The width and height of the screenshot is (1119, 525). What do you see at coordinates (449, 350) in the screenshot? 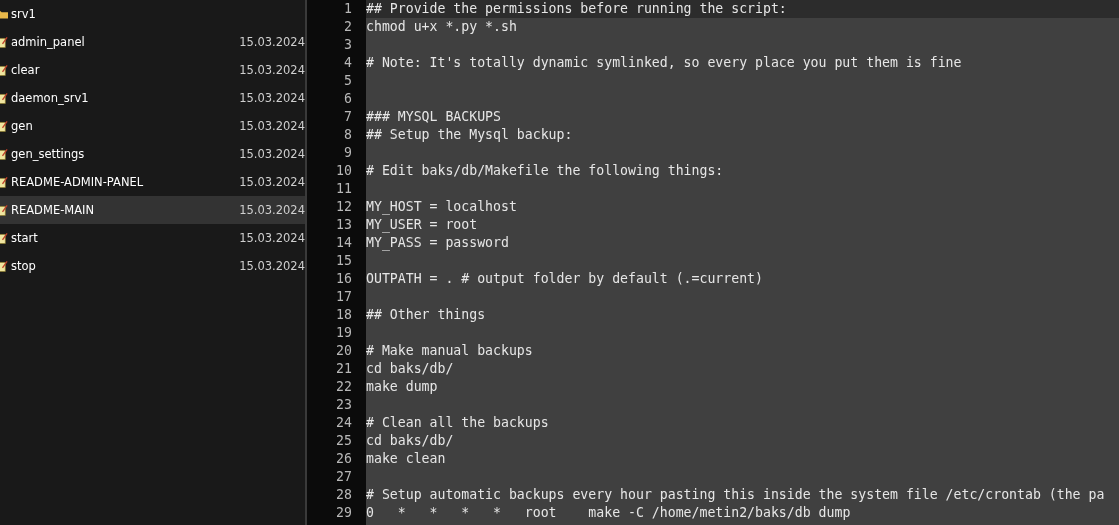
I see `code-line: # Make manual backups` at bounding box center [449, 350].